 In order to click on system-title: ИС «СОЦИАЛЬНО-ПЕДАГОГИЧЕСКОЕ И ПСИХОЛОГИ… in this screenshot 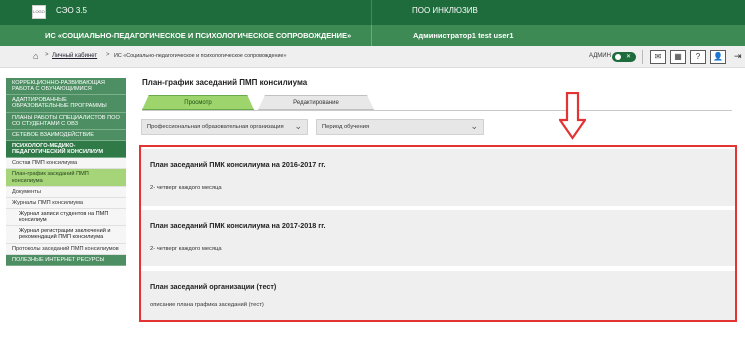, I will do `click(198, 35)`.